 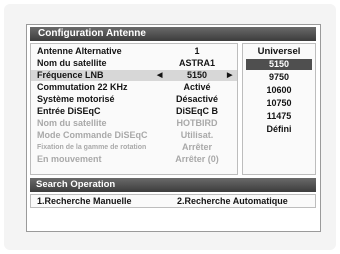 I want to click on row-value: 5150, so click(x=197, y=75).